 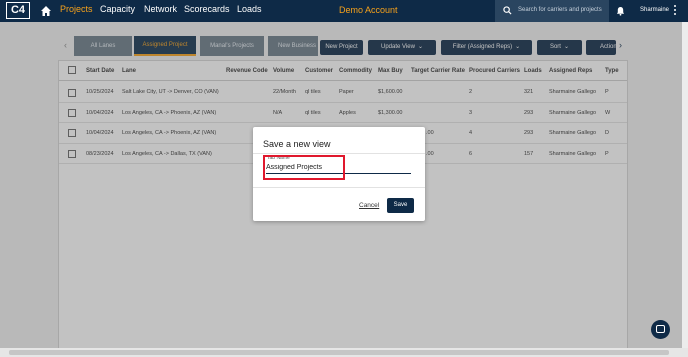 I want to click on bell-icon, so click(x=620, y=11).